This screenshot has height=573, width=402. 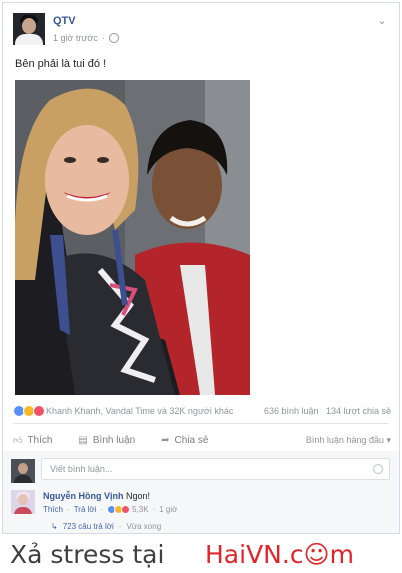 I want to click on post-time: 1 giờ trước, so click(x=75, y=38).